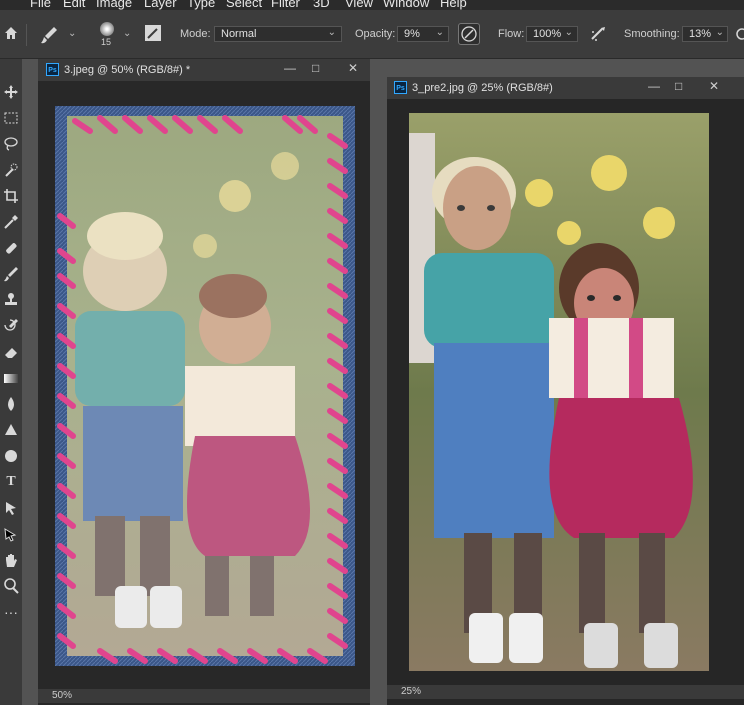 Image resolution: width=744 pixels, height=705 pixels. What do you see at coordinates (49, 35) in the screenshot?
I see `brush-tool-icon` at bounding box center [49, 35].